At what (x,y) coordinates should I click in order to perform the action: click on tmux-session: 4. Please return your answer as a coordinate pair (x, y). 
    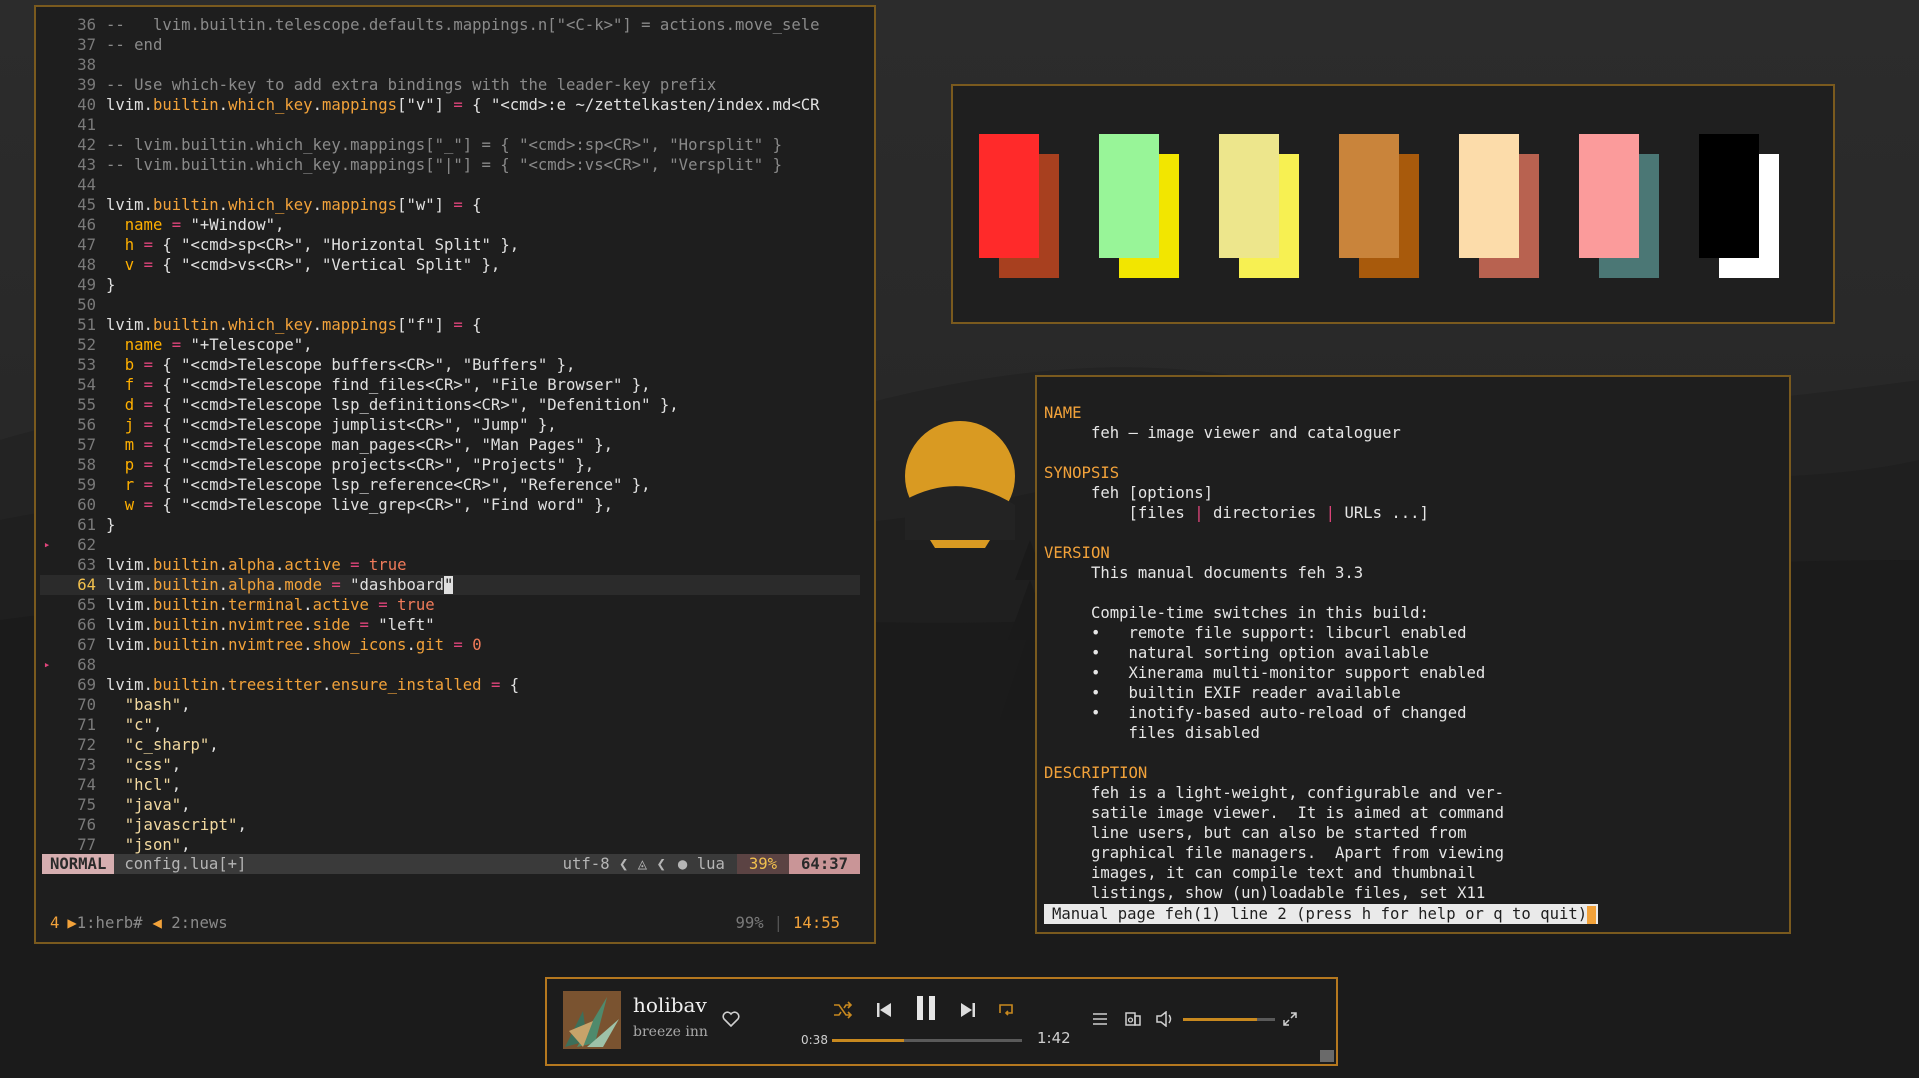
    Looking at the image, I should click on (55, 923).